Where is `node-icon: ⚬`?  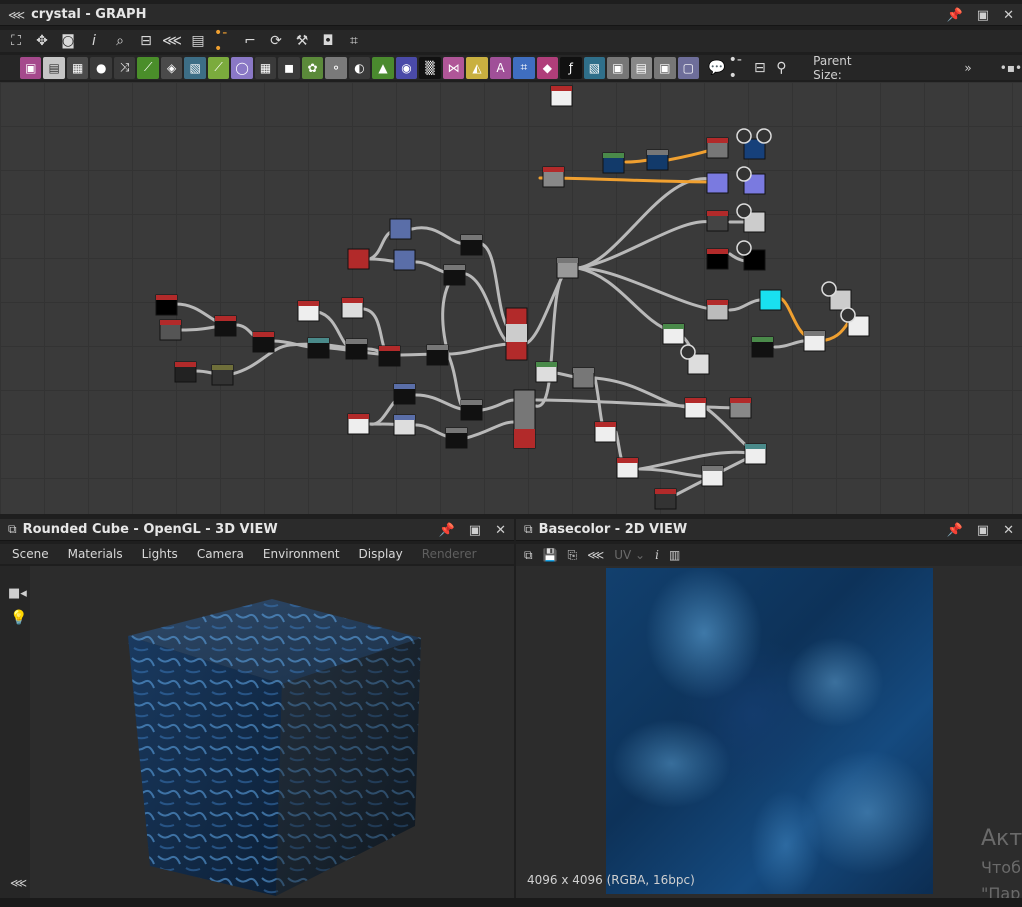
node-icon: ⚬ is located at coordinates (336, 67).